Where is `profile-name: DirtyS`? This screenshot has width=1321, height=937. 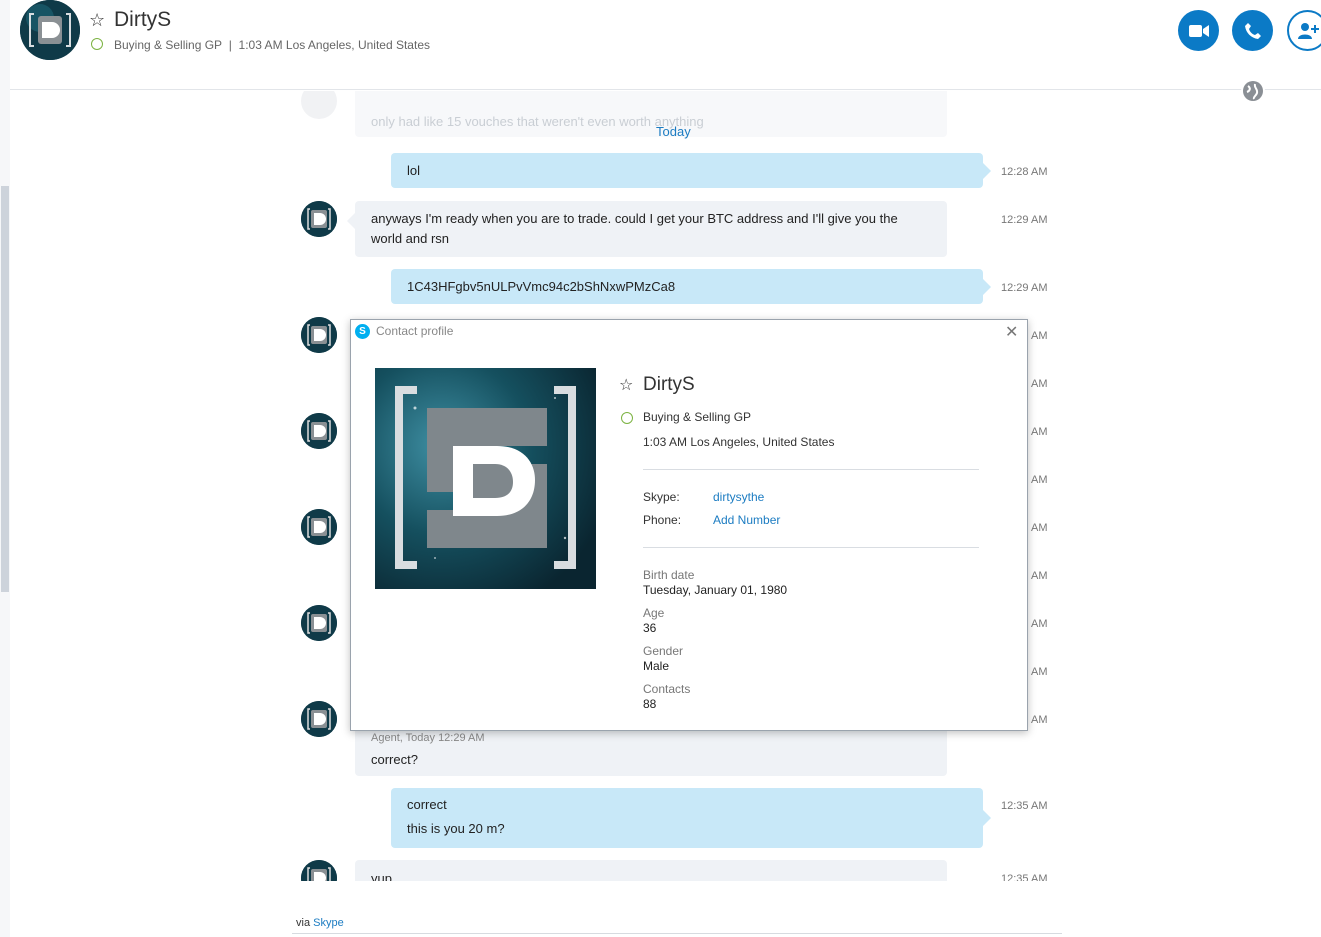
profile-name: DirtyS is located at coordinates (669, 384).